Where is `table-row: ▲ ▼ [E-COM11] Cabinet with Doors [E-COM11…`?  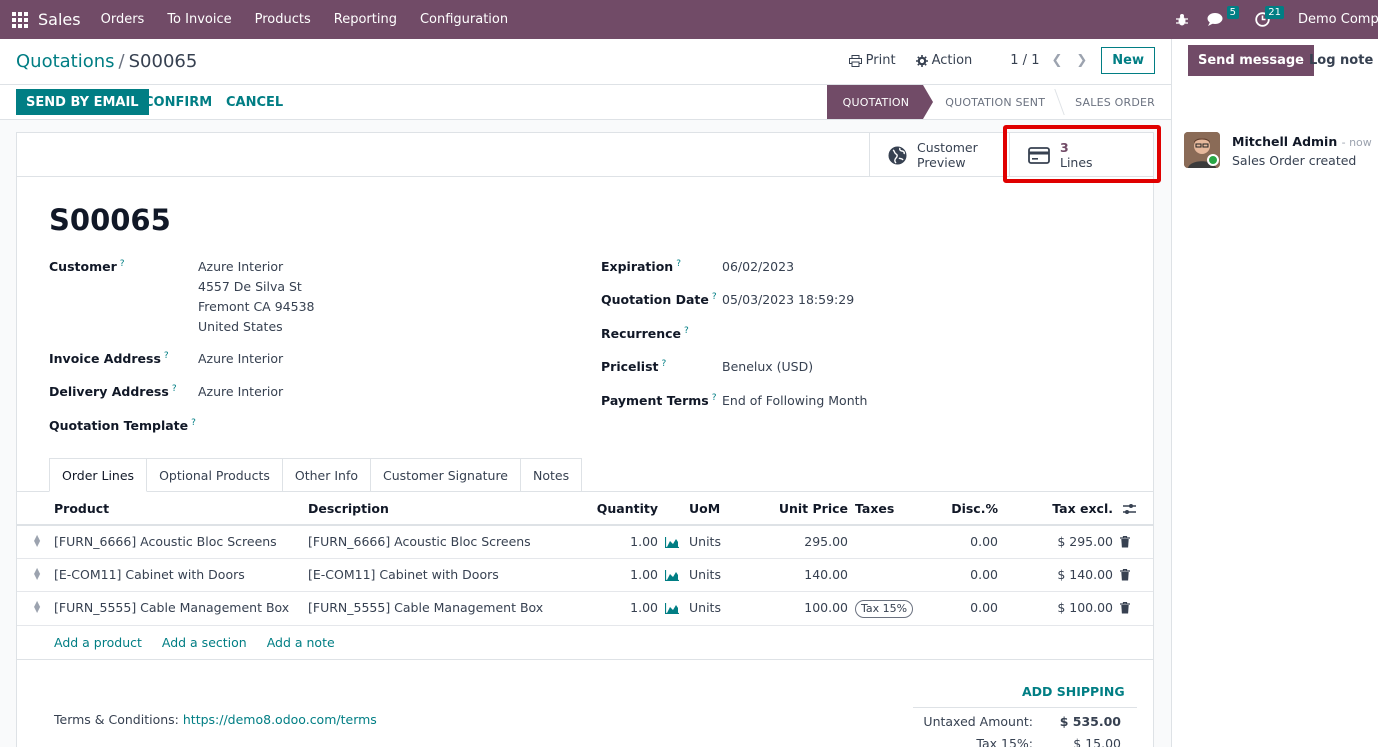
table-row: ▲ ▼ [E-COM11] Cabinet with Doors [E-COM11… is located at coordinates (585, 575).